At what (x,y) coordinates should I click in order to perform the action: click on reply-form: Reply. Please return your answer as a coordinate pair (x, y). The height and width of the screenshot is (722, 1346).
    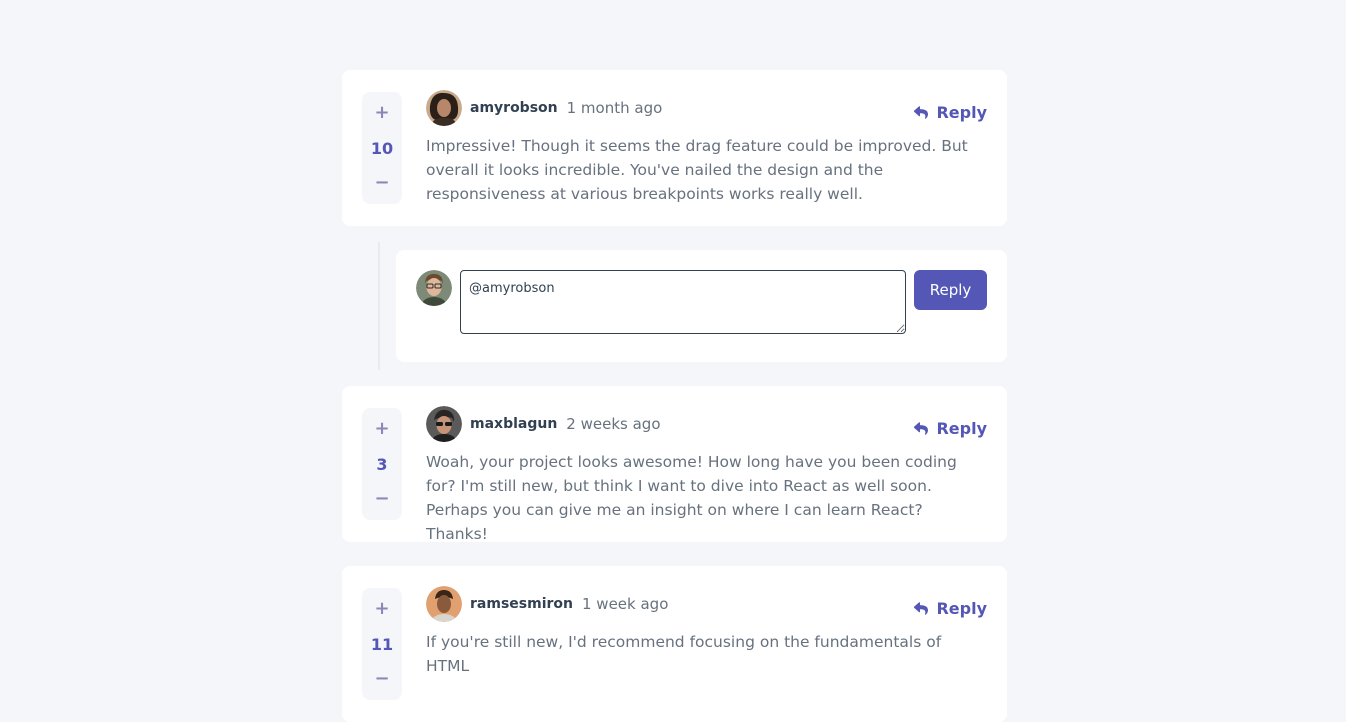
    Looking at the image, I should click on (701, 306).